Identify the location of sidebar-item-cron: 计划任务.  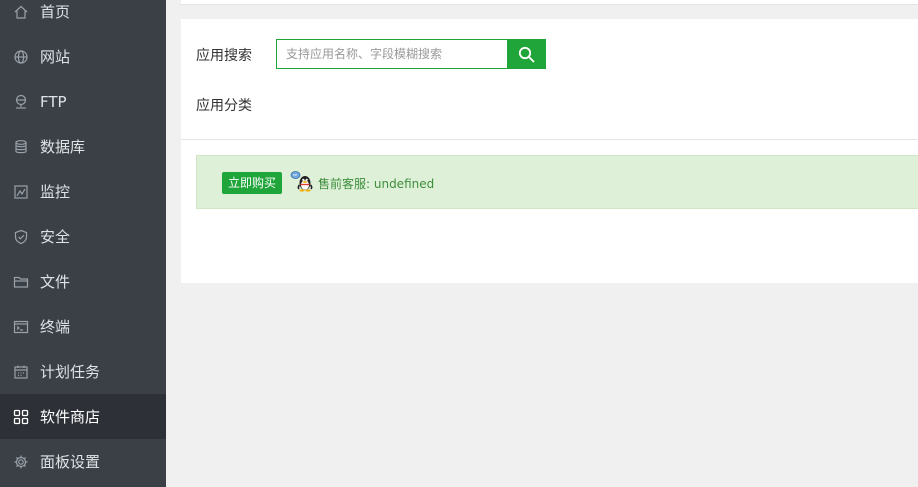
(83, 371).